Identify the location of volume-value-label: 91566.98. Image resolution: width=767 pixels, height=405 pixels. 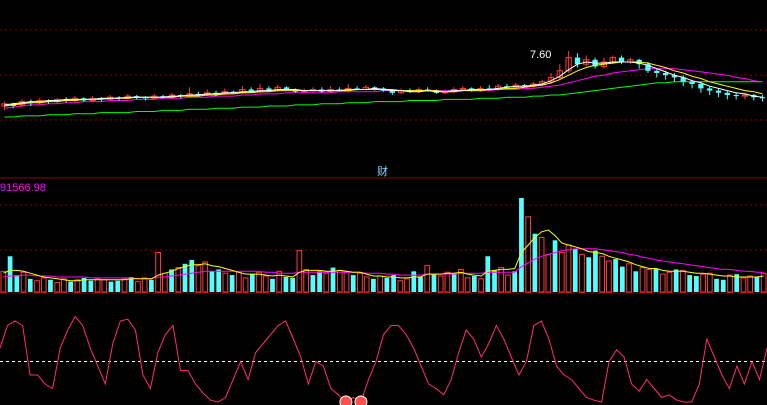
(23, 188).